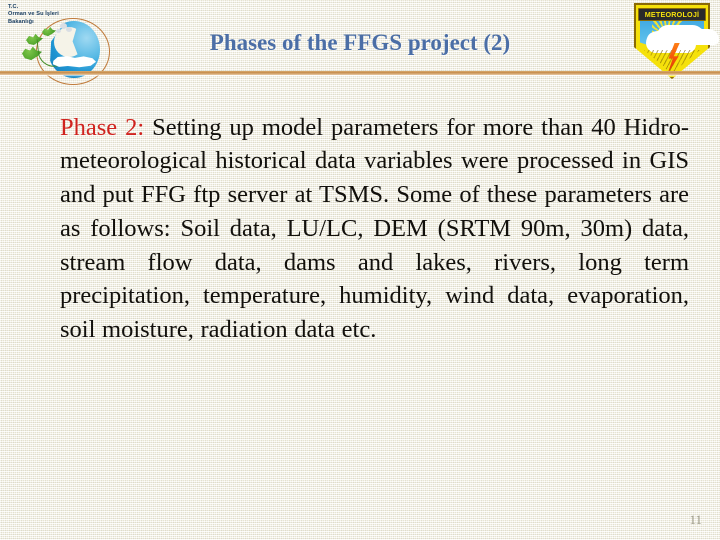 This screenshot has width=720, height=540. Describe the element at coordinates (102, 127) in the screenshot. I see `phase-label: Phase 2:` at that location.